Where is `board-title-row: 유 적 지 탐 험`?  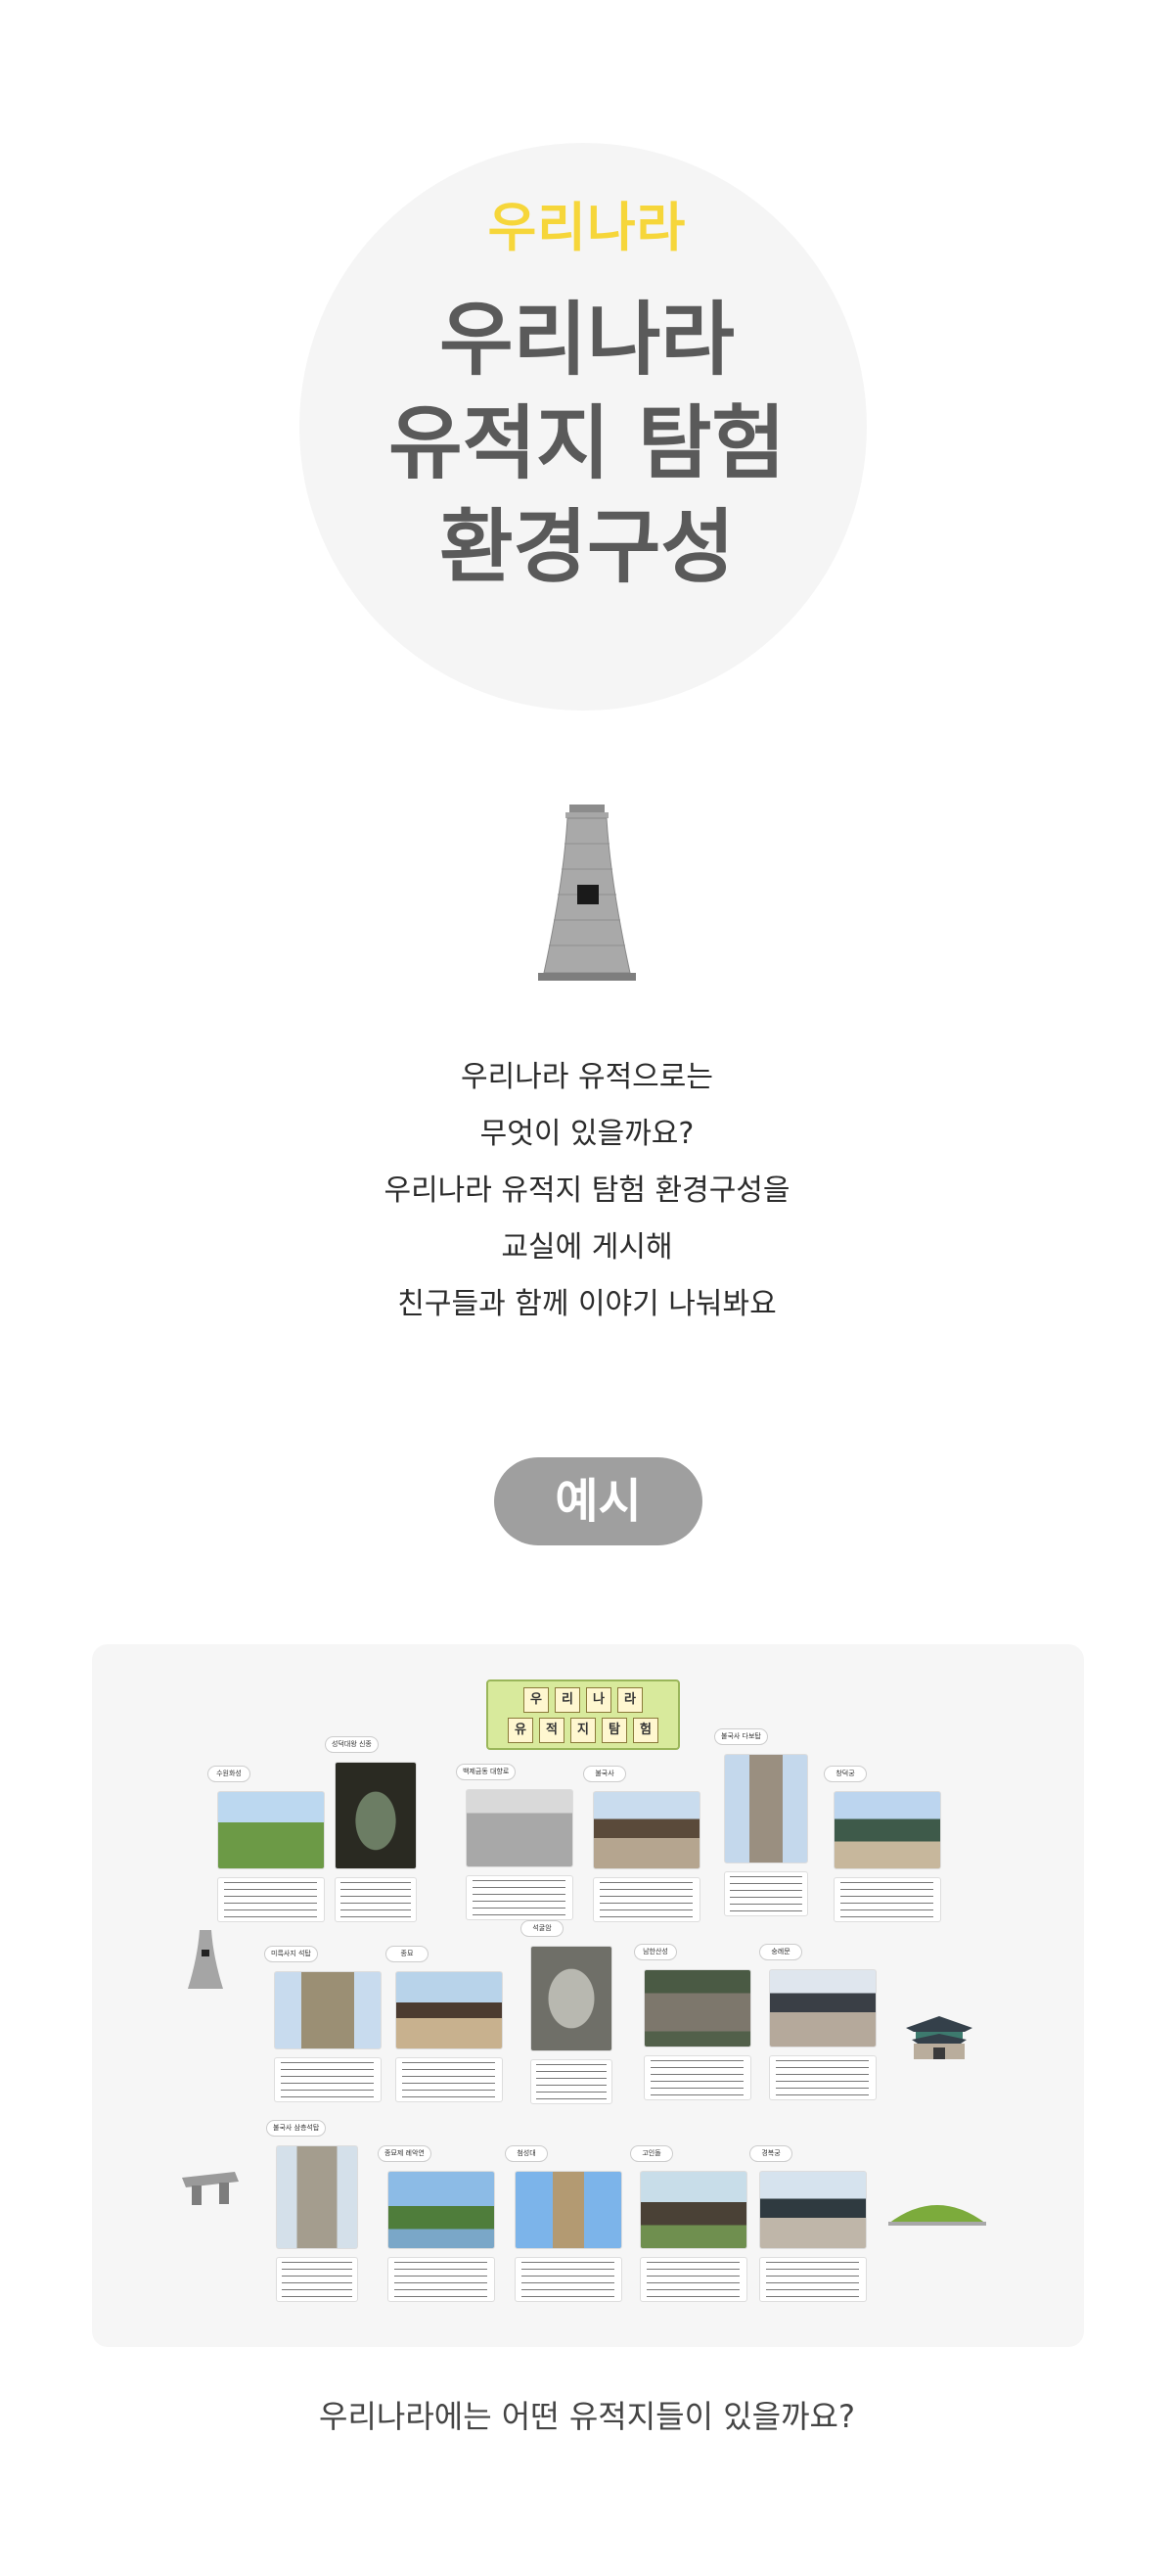 board-title-row: 유 적 지 탐 험 is located at coordinates (583, 1731).